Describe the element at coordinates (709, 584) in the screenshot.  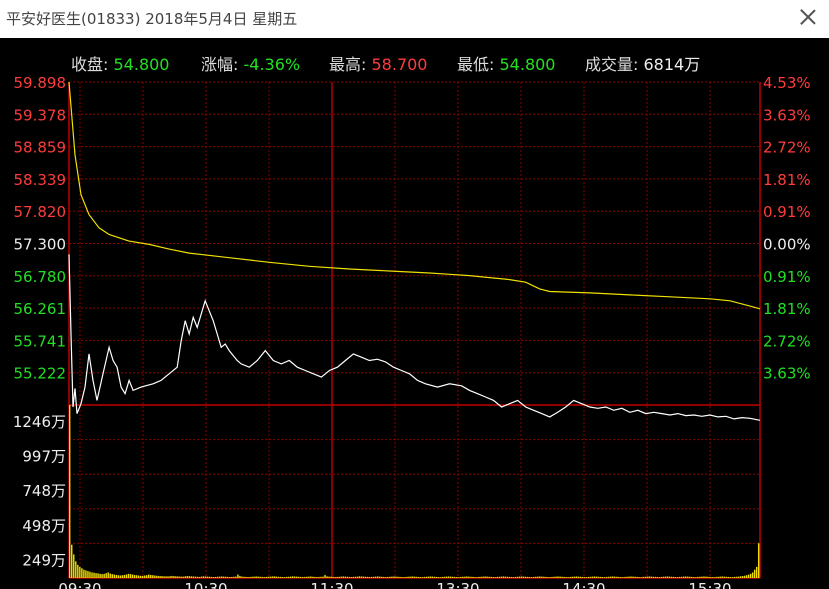
I see `x-axis-tick: 15:30` at that location.